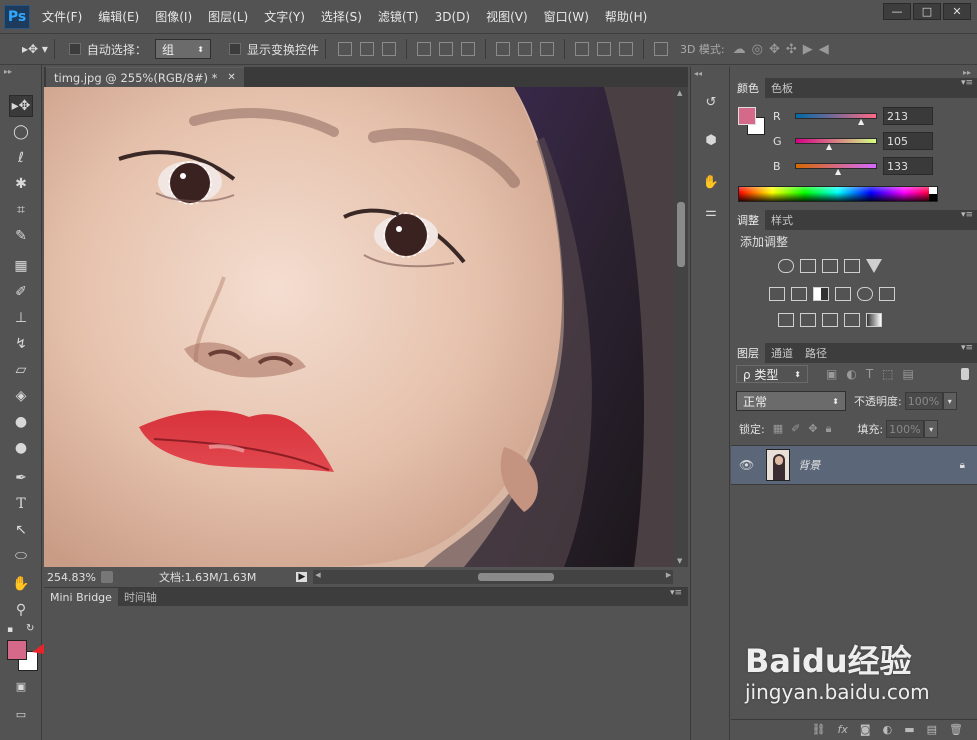  I want to click on g-slider: ▲, so click(836, 144).